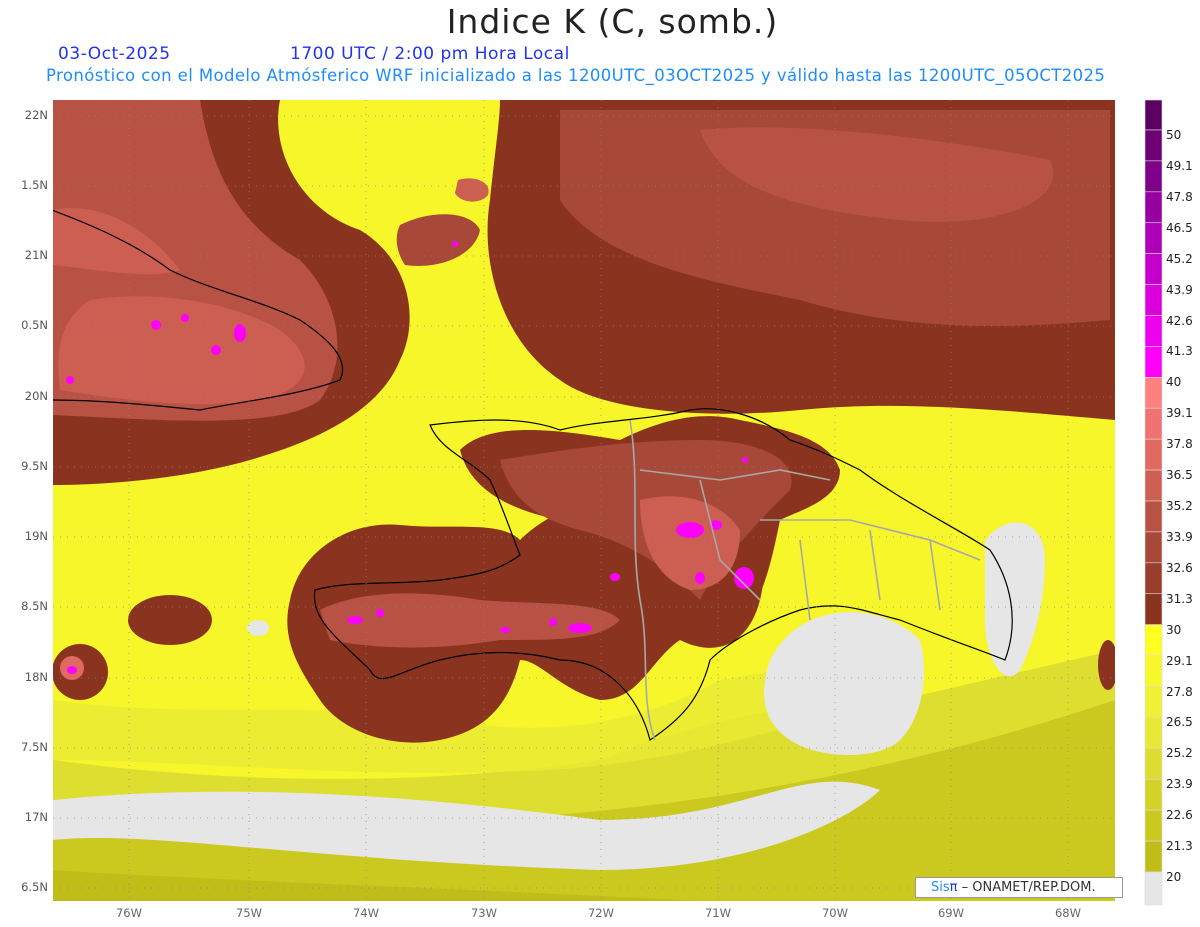 The width and height of the screenshot is (1200, 927). Describe the element at coordinates (114, 54) in the screenshot. I see `forecast-date: 03-Oct-2025` at that location.